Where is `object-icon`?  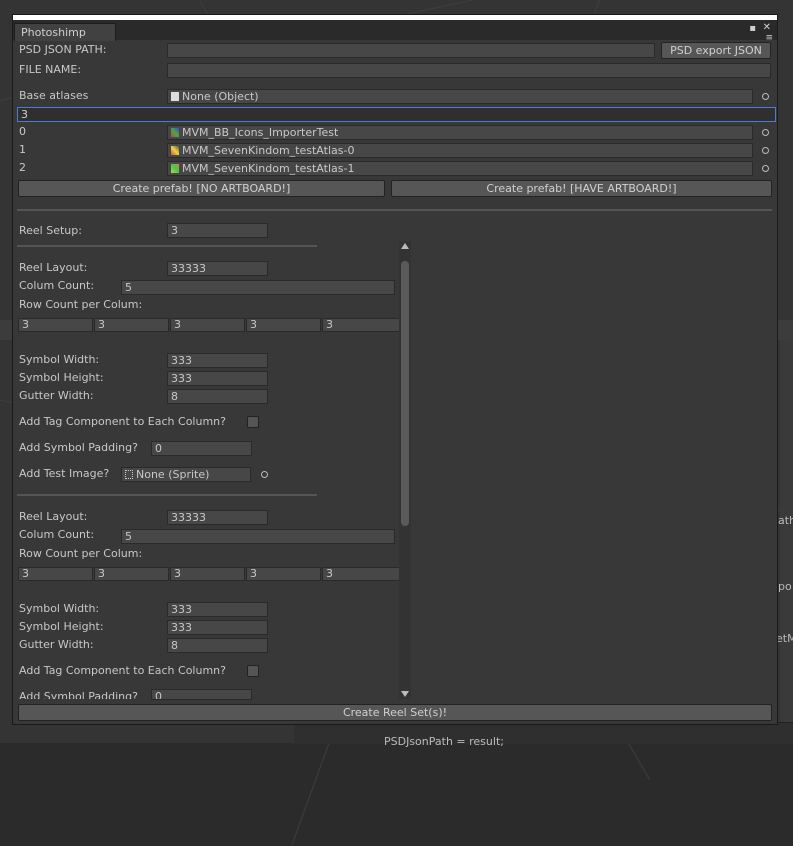 object-icon is located at coordinates (175, 96).